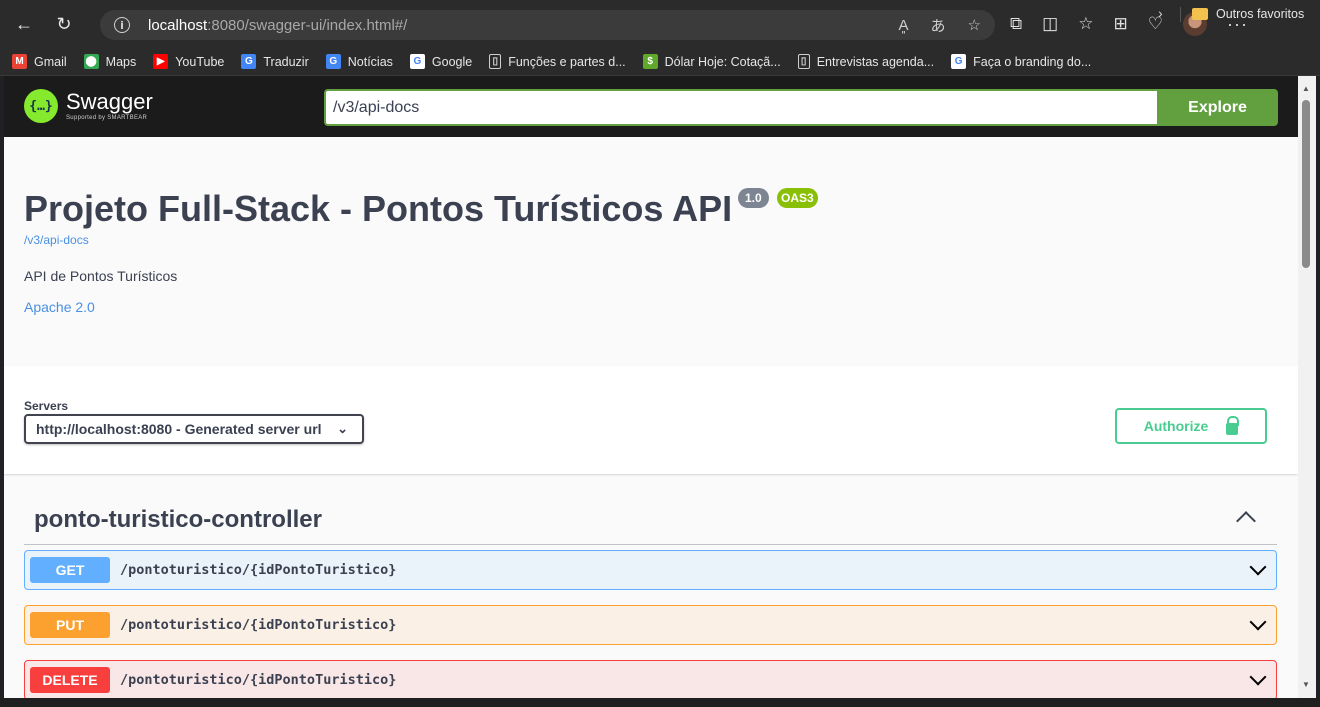 The height and width of the screenshot is (707, 1320). What do you see at coordinates (1176, 426) in the screenshot?
I see `authorize-label: Authorize` at bounding box center [1176, 426].